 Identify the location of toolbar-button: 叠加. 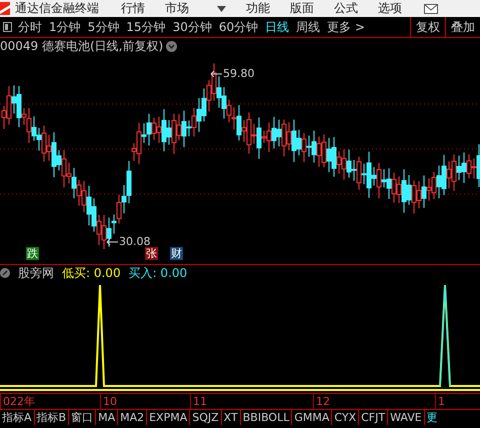
(462, 27).